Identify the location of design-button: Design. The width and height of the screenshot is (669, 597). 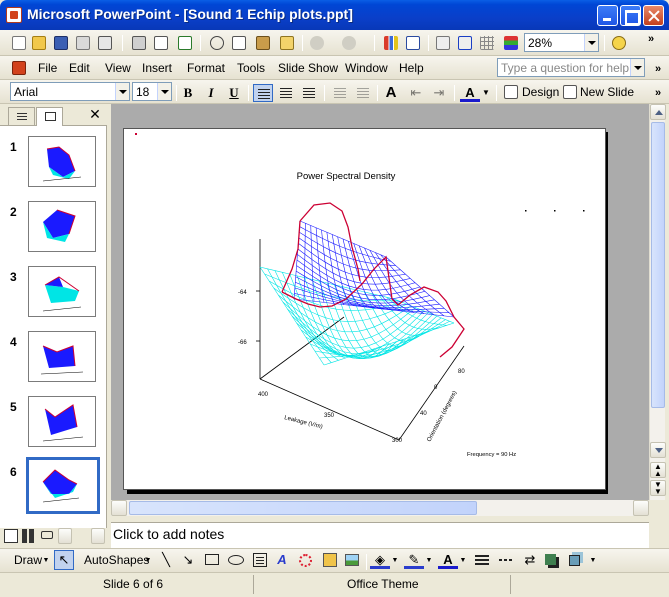
(540, 92).